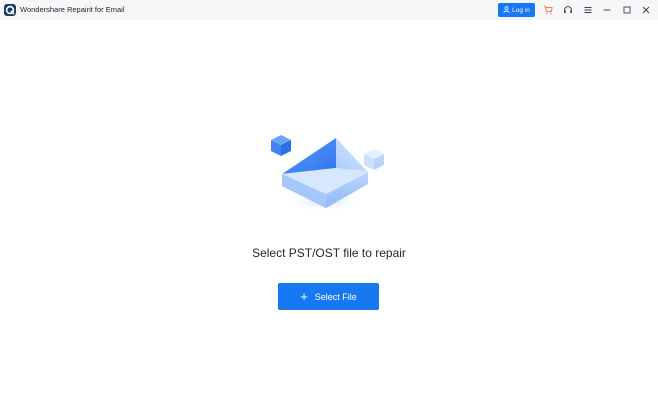 The image size is (658, 414). Describe the element at coordinates (646, 10) in the screenshot. I see `close-icon` at that location.